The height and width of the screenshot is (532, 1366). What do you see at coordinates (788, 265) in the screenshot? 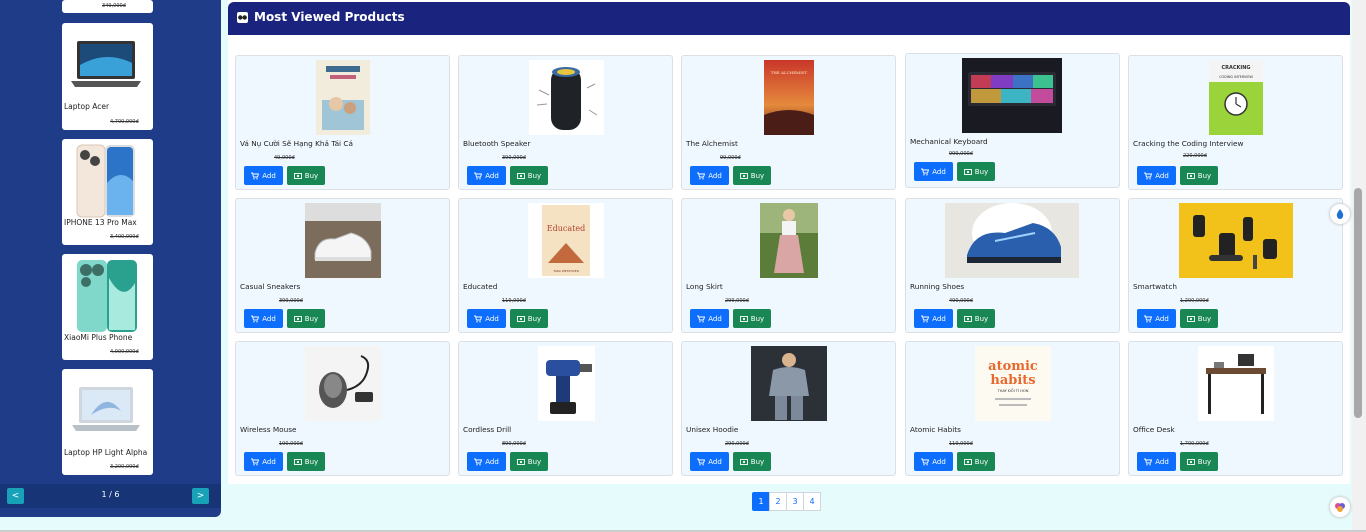
I see `product-card: Long Skirt 299,000đ Add Buy` at bounding box center [788, 265].